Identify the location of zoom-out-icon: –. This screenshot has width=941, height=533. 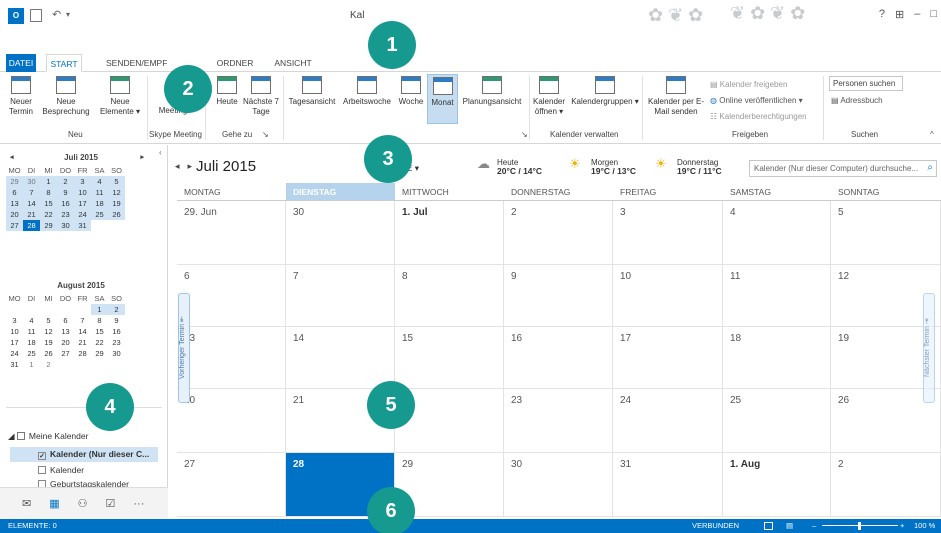
(814, 526).